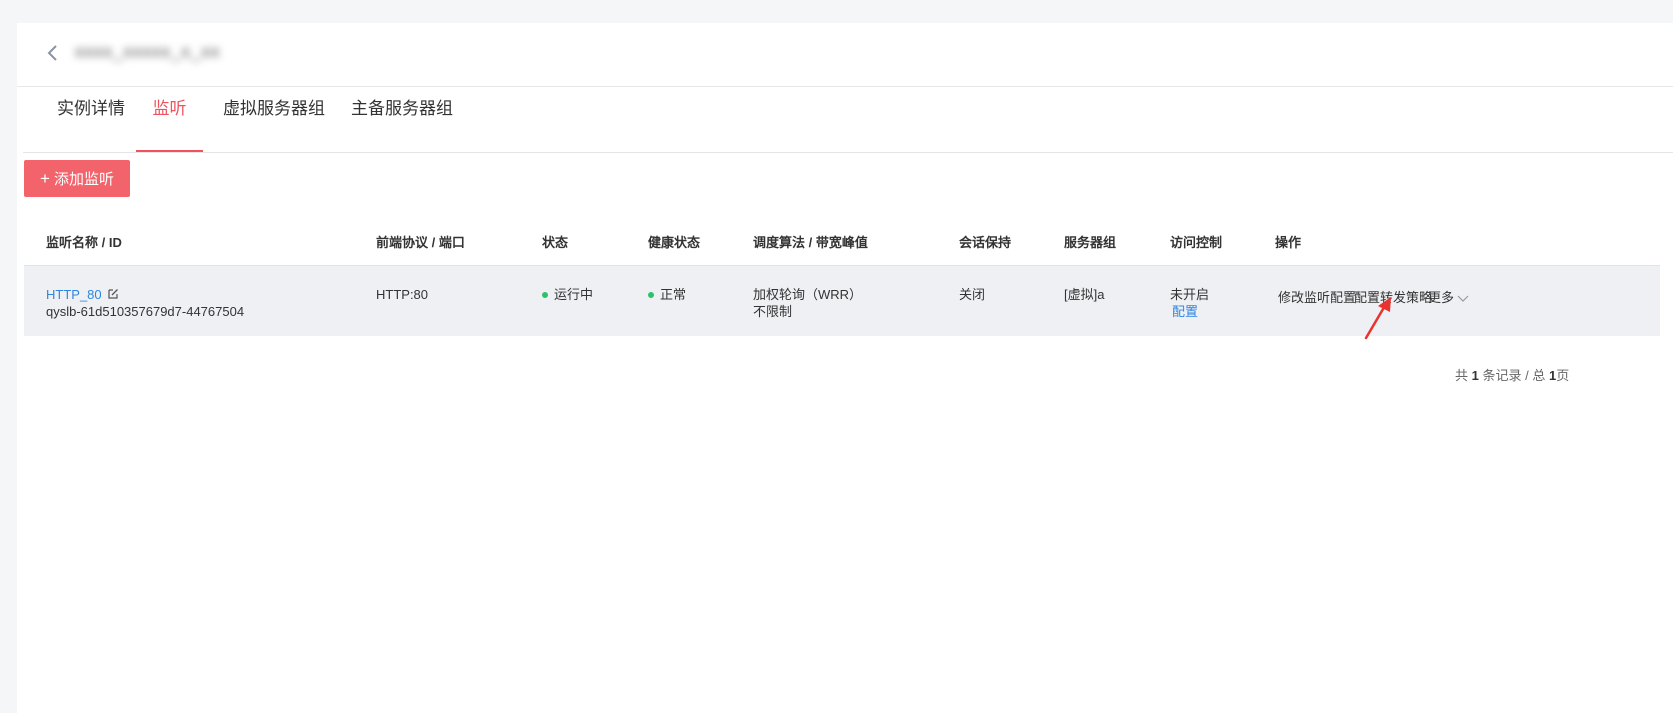  I want to click on algorithm-text: 加权轮询（WRR）, so click(808, 294).